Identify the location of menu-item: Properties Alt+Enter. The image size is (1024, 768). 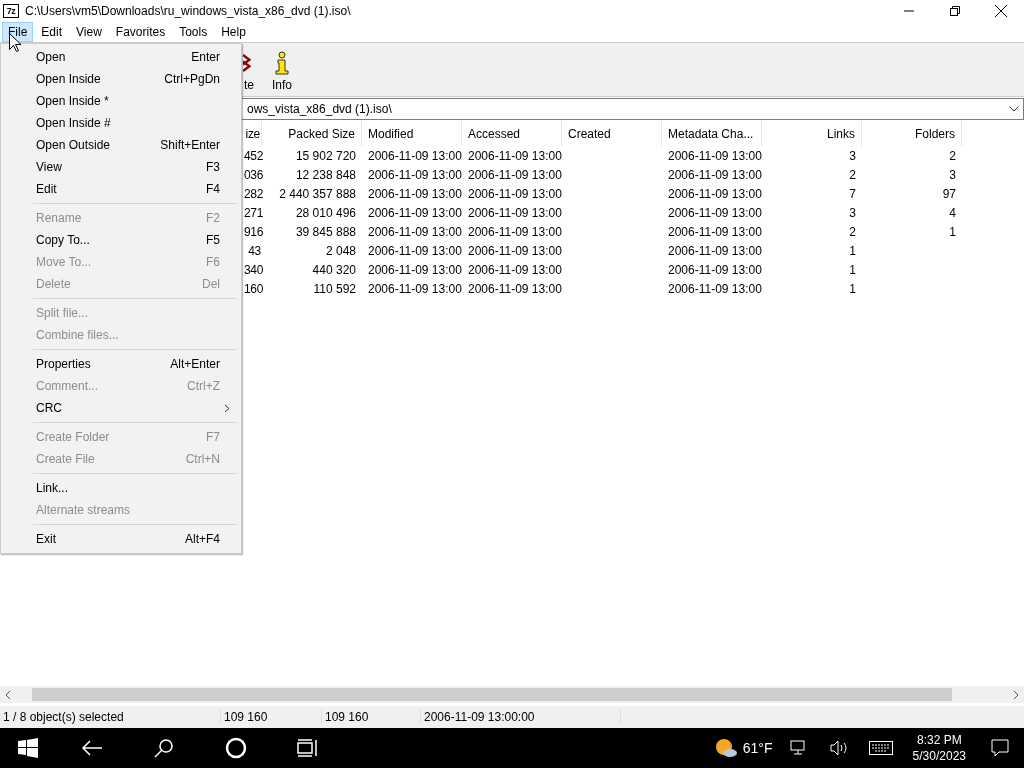
(121, 364).